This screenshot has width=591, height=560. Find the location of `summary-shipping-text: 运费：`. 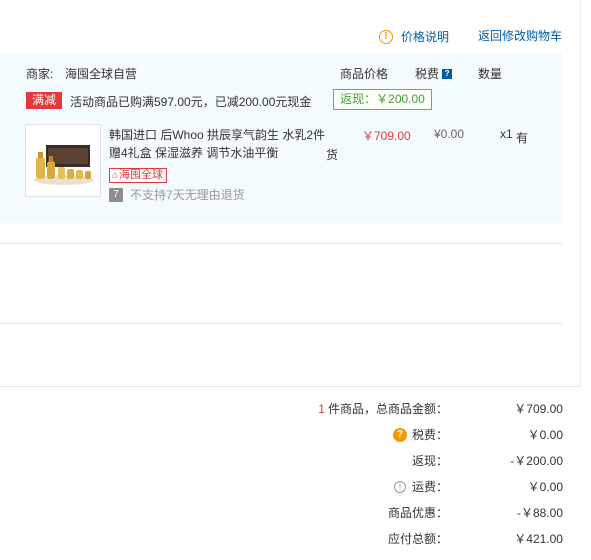

summary-shipping-text: 运费： is located at coordinates (429, 487).